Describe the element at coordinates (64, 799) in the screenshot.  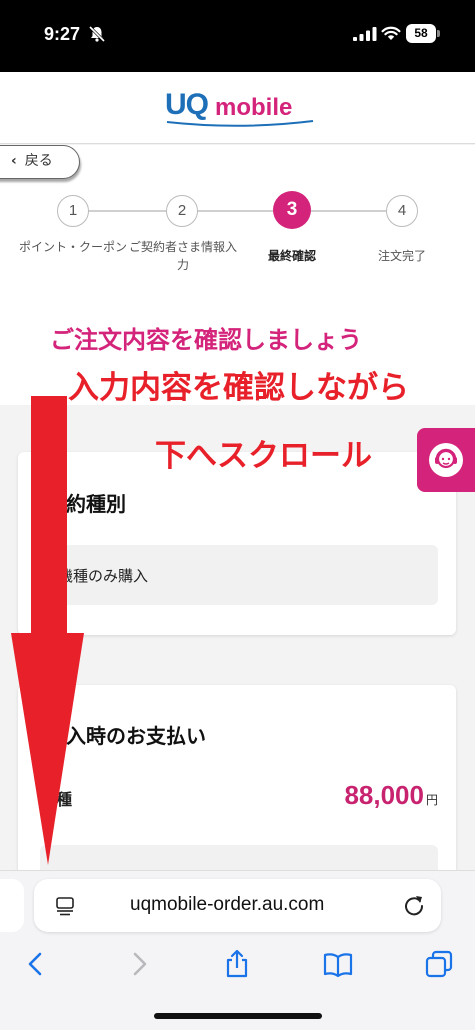
I see `device-price-label: 種` at that location.